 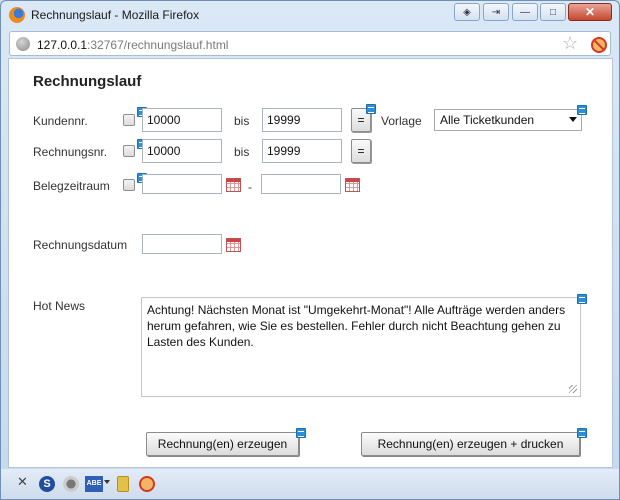 What do you see at coordinates (182, 120) in the screenshot?
I see `kundennr-from-input` at bounding box center [182, 120].